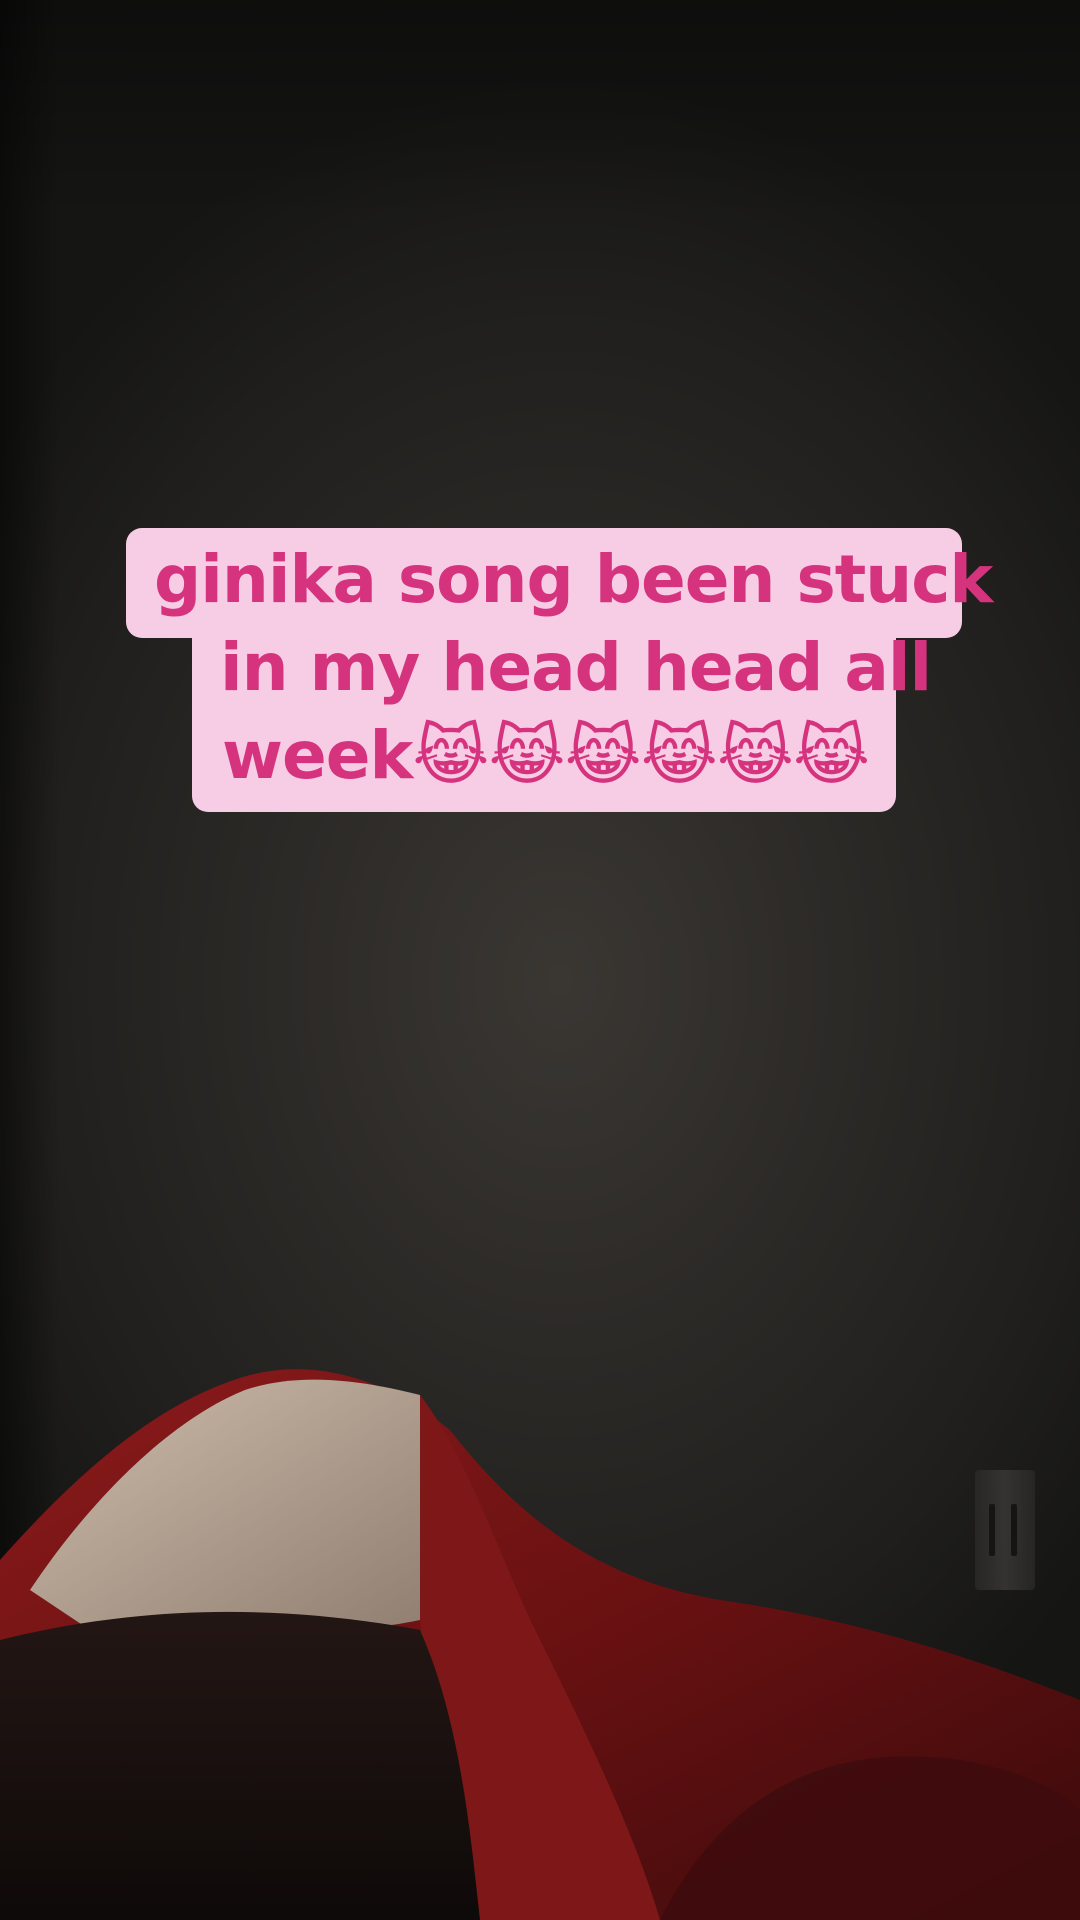 The height and width of the screenshot is (1920, 1080). Describe the element at coordinates (546, 755) in the screenshot. I see `caption-line-3: week😹😹😹😹😹😹` at that location.